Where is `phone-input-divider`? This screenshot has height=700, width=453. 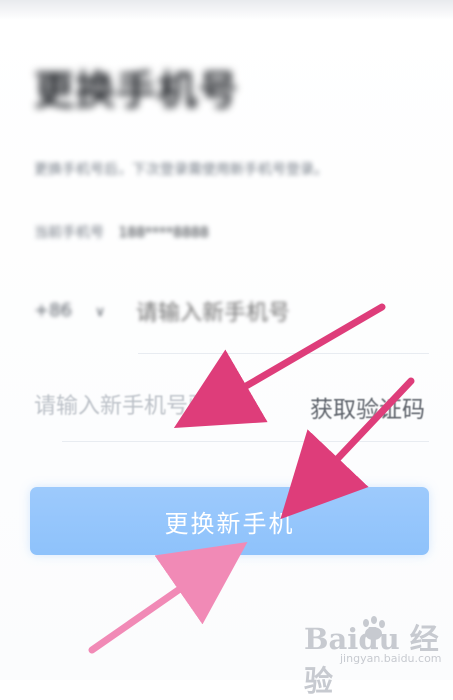
phone-input-divider is located at coordinates (283, 353).